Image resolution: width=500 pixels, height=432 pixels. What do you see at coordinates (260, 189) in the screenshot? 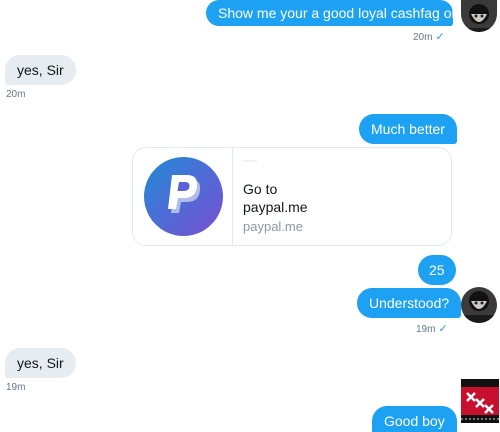
I see `link-title-line1: Go to` at bounding box center [260, 189].